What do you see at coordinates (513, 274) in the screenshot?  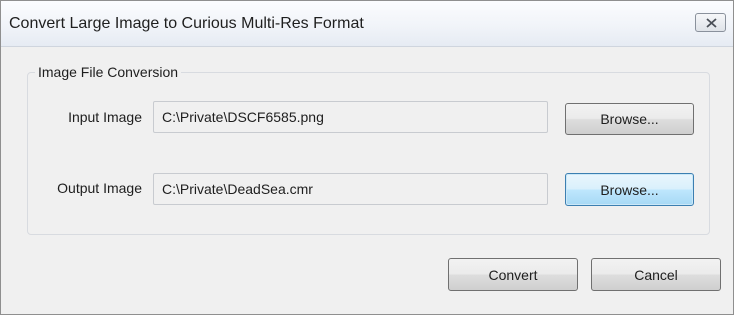 I see `convert-button: Convert` at bounding box center [513, 274].